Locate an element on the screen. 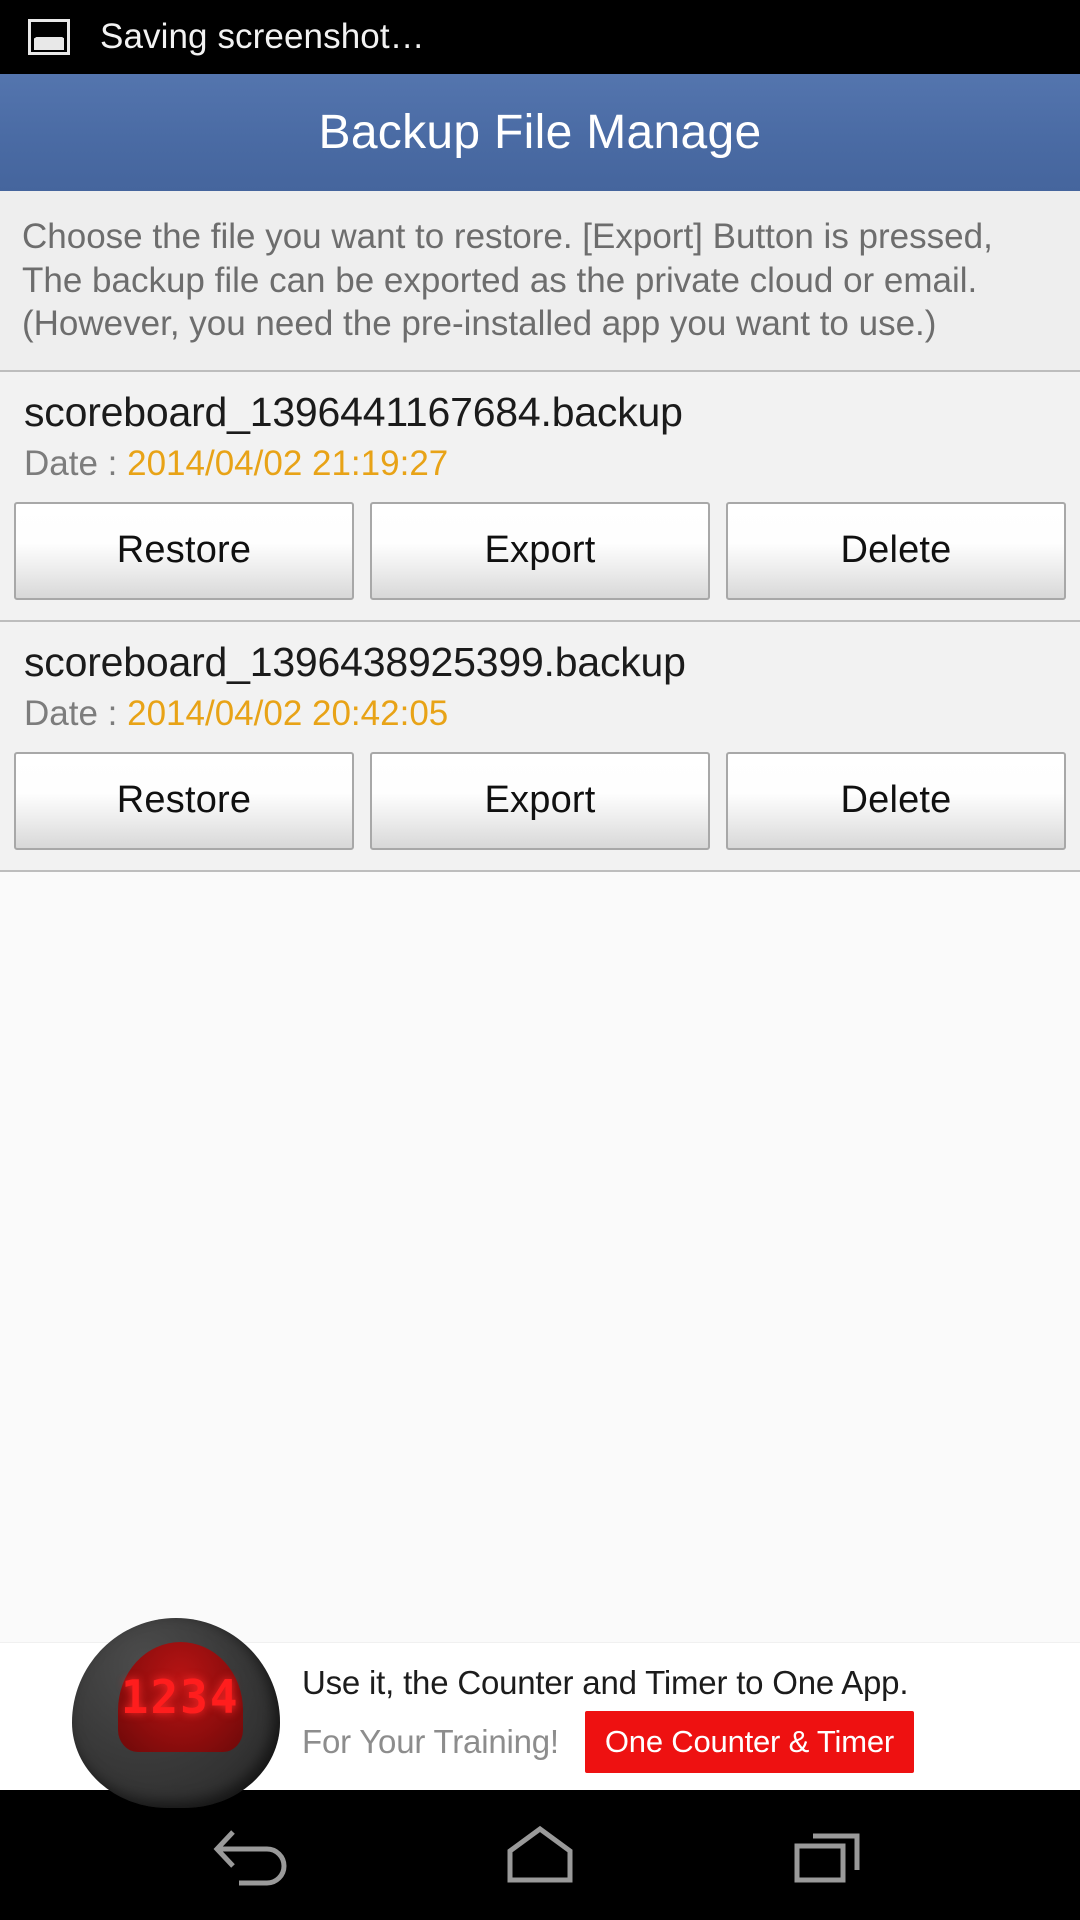 This screenshot has width=1080, height=1920. android-navigation-bar is located at coordinates (540, 1855).